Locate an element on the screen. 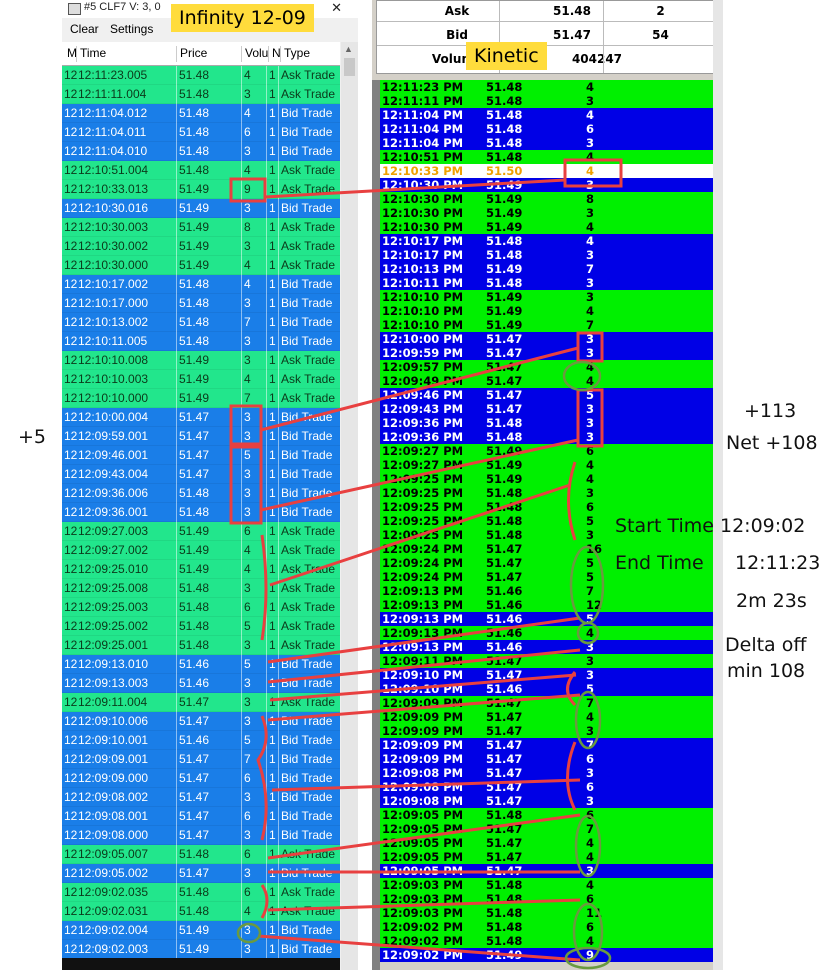 The width and height of the screenshot is (837, 970). close-icon: ✕ is located at coordinates (336, 8).